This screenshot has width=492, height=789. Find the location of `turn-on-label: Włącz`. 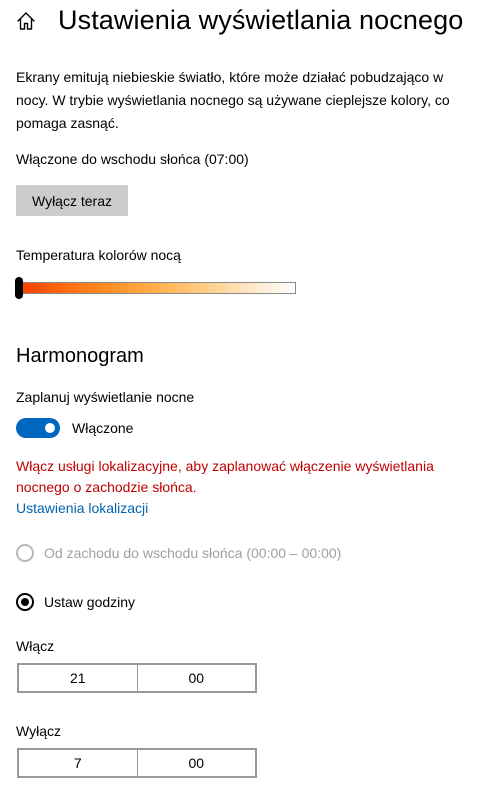

turn-on-label: Włącz is located at coordinates (35, 646).